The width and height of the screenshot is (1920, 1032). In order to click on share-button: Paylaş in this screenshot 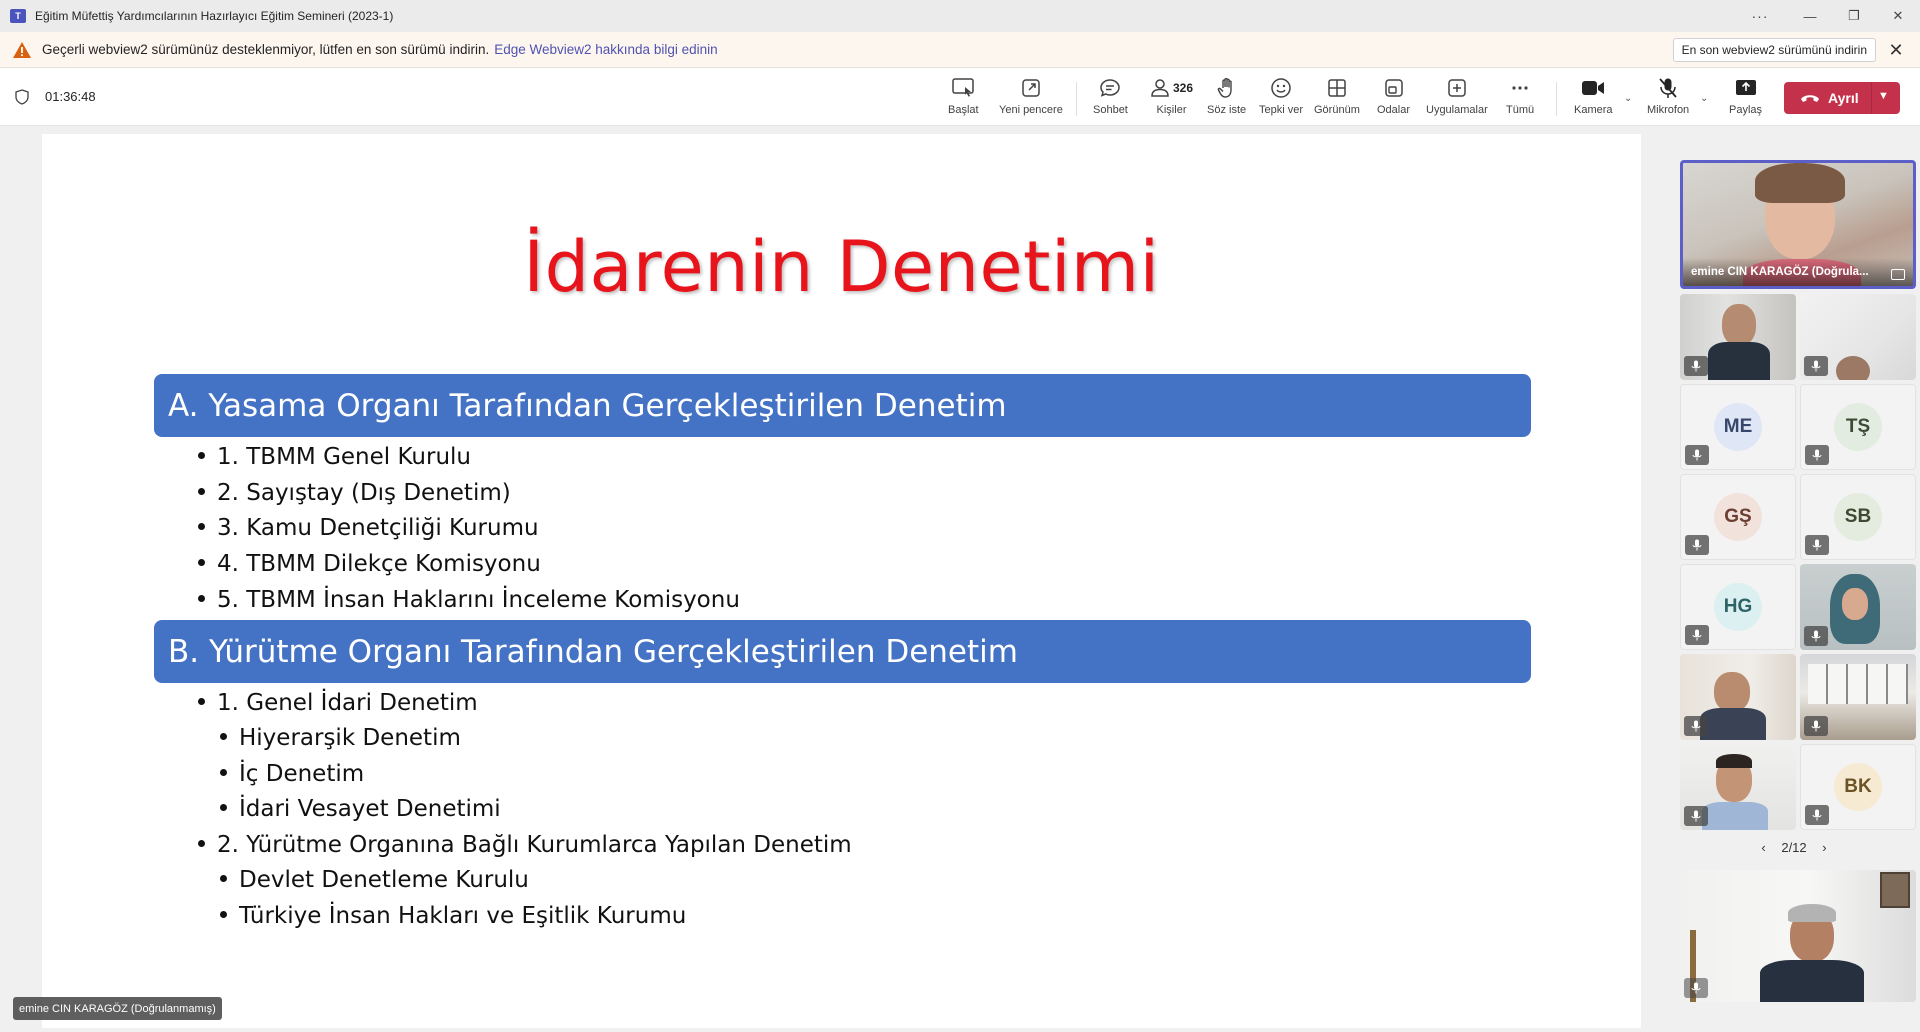, I will do `click(1745, 98)`.